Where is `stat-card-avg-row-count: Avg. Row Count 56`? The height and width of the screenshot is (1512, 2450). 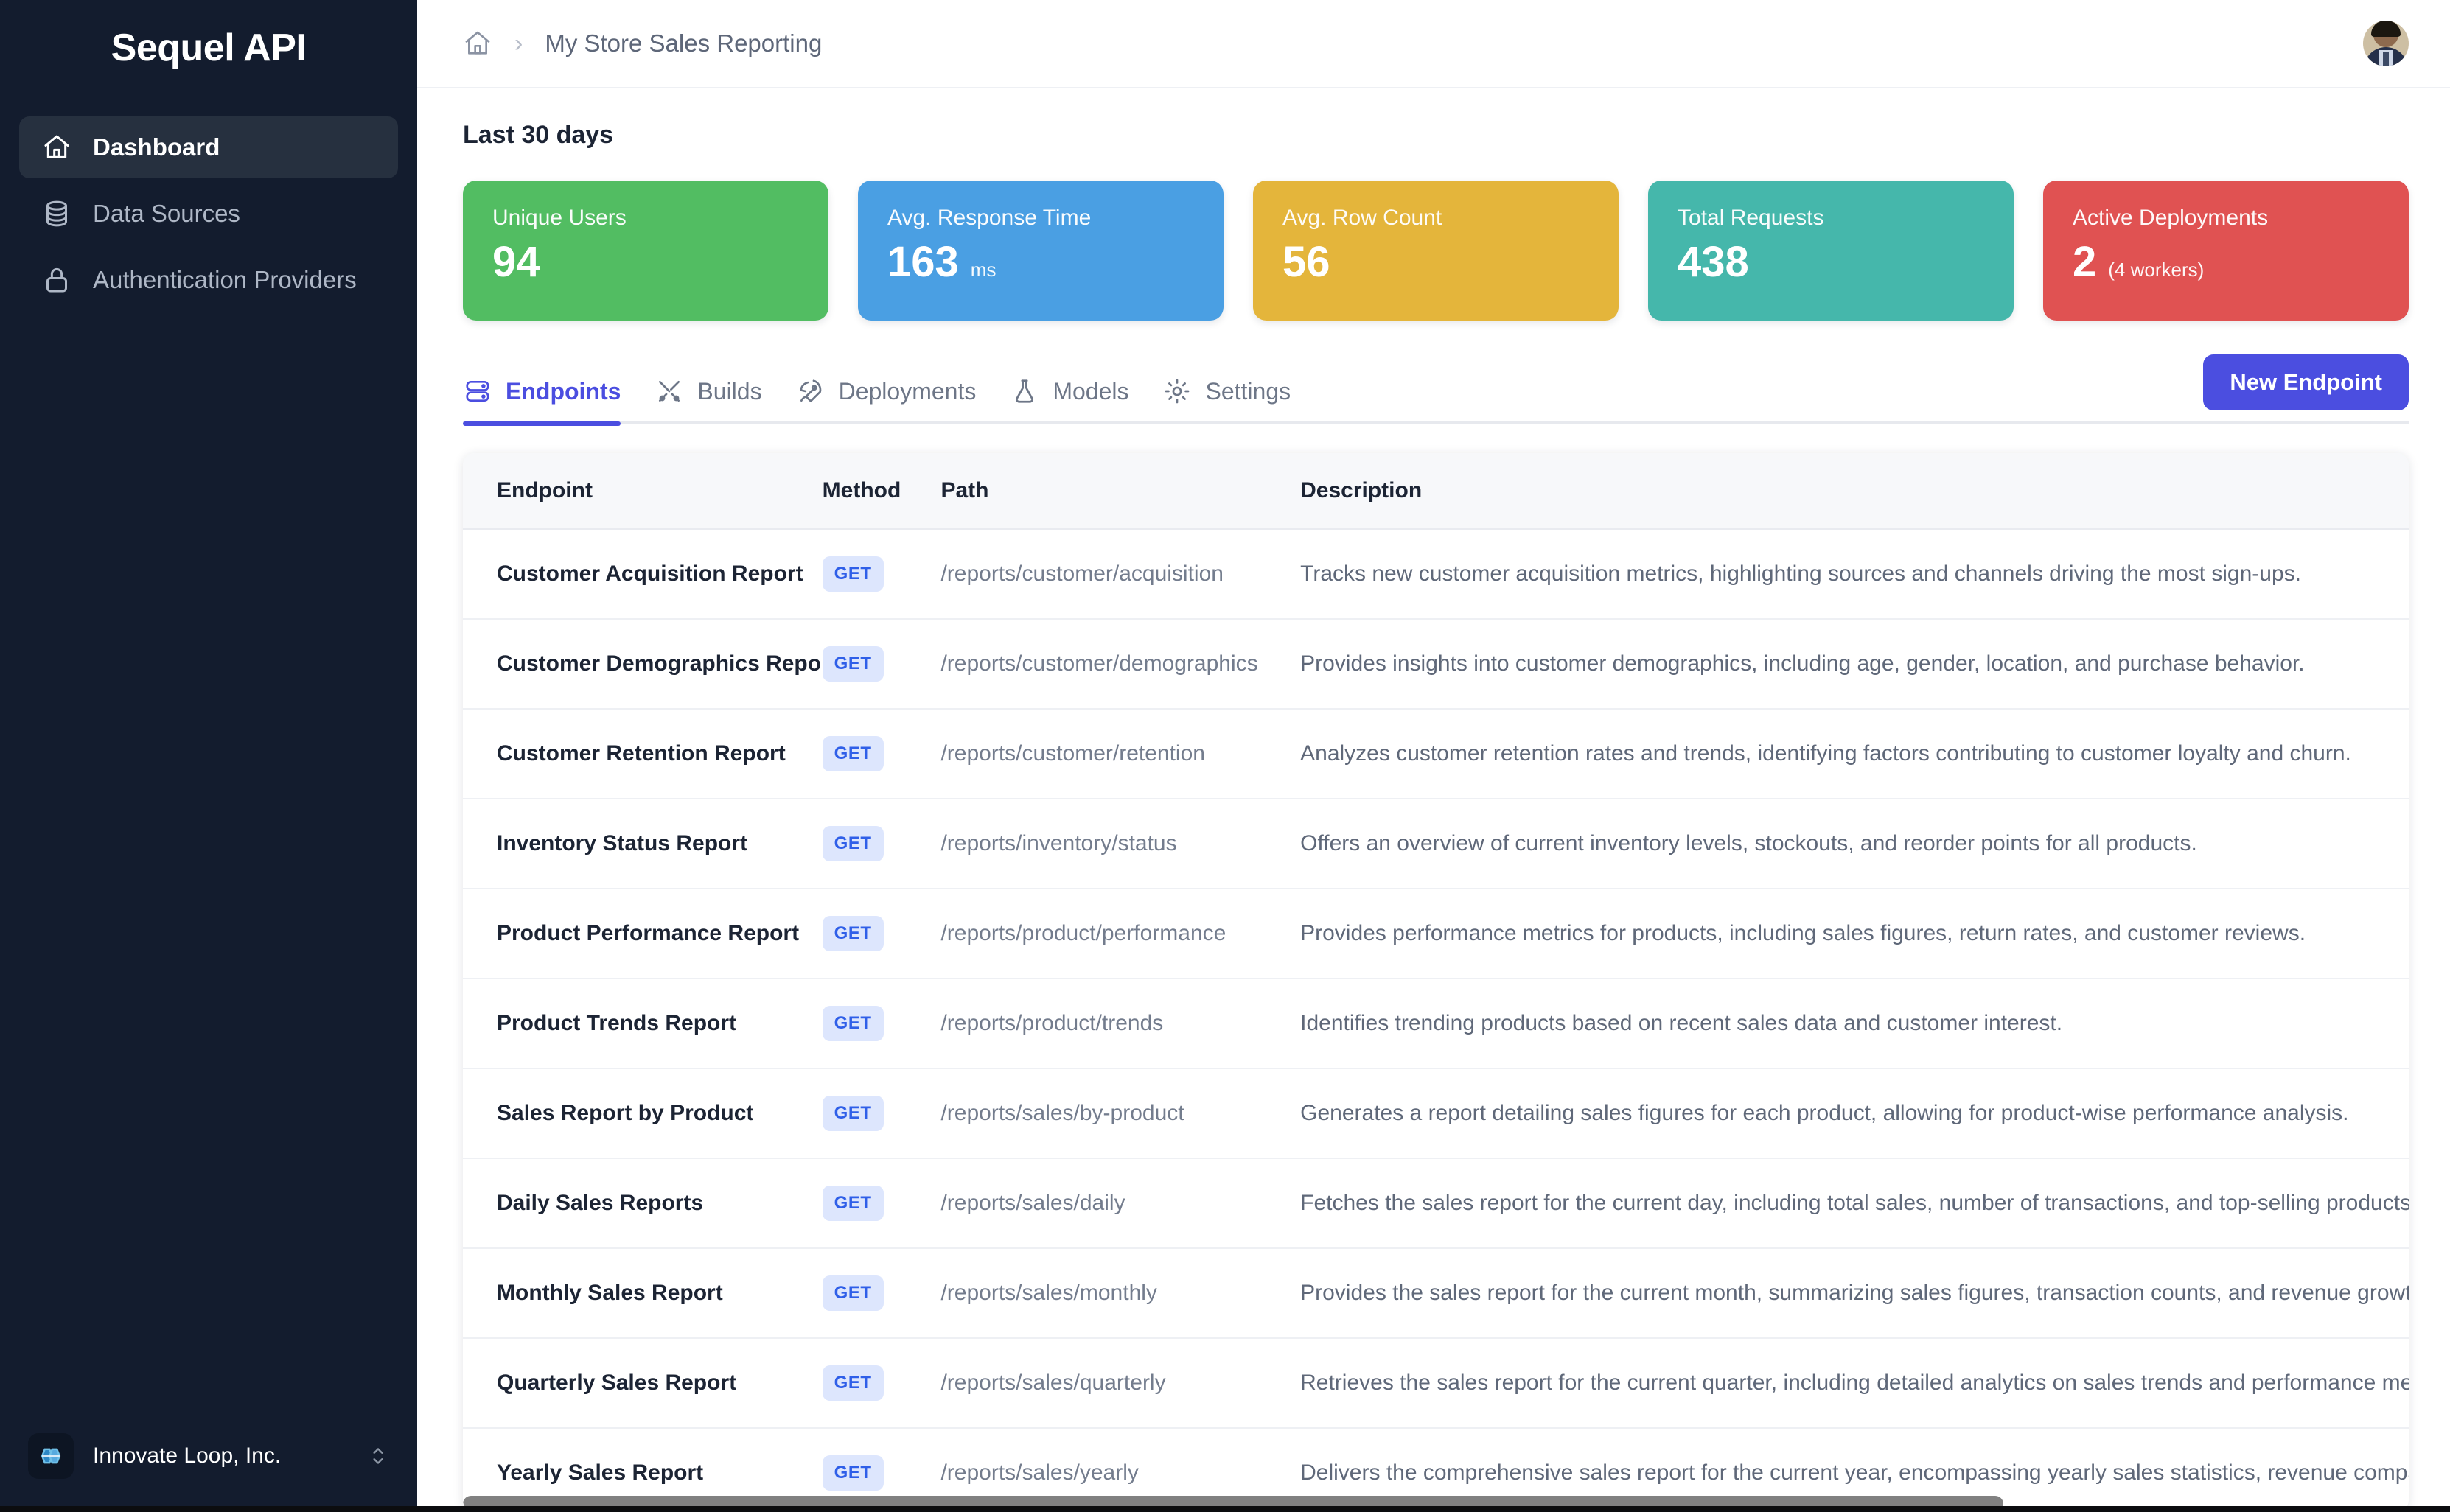
stat-card-avg-row-count: Avg. Row Count 56 is located at coordinates (1436, 251).